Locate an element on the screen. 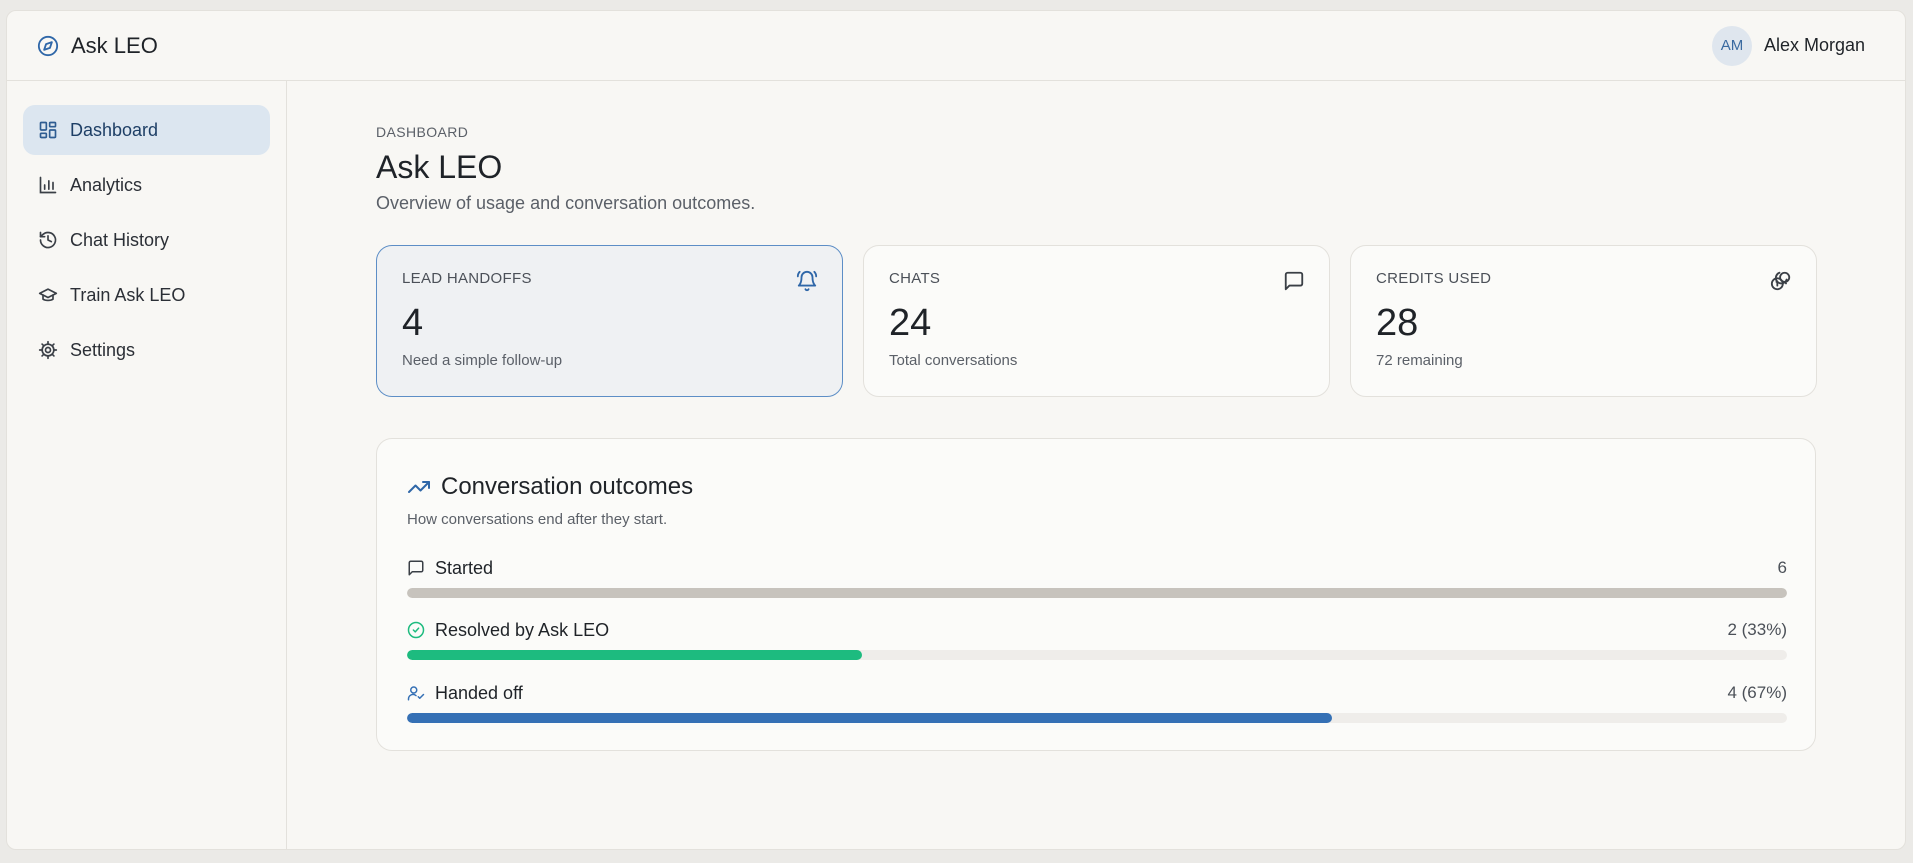 The image size is (1913, 863). outcome-row-started: Started 6 is located at coordinates (1097, 577).